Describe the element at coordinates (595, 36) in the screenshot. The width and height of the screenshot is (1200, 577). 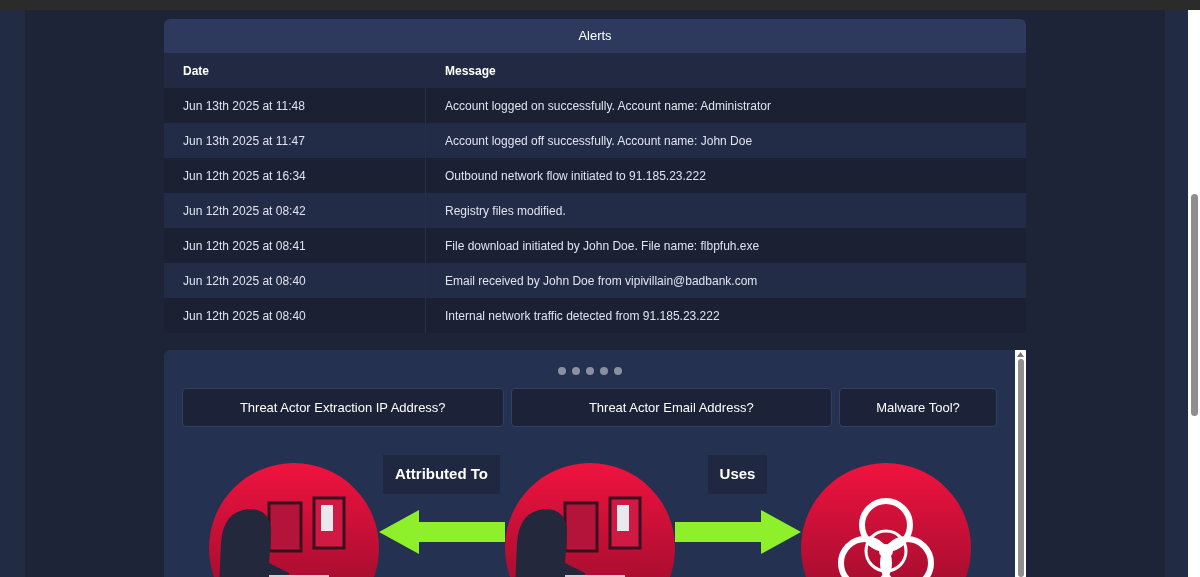
I see `table-title: Alerts` at that location.